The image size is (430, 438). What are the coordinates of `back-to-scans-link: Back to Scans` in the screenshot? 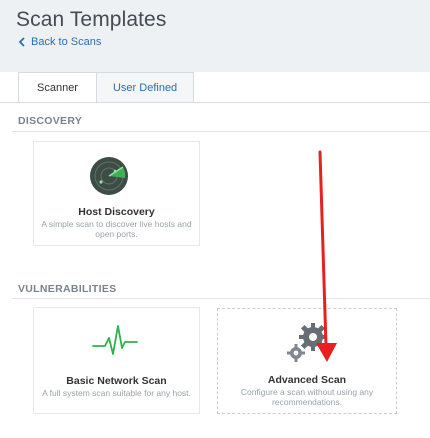 It's located at (59, 42).